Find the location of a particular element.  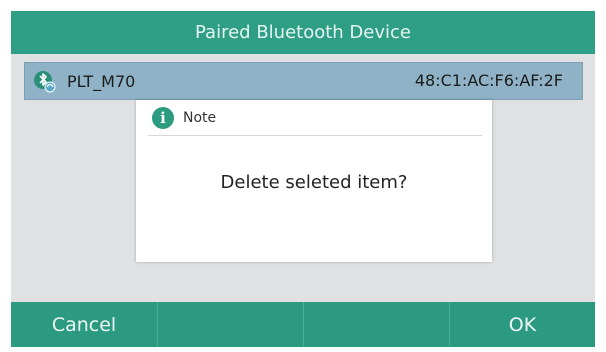

title-bar: Paired Bluetooth Device is located at coordinates (303, 32).